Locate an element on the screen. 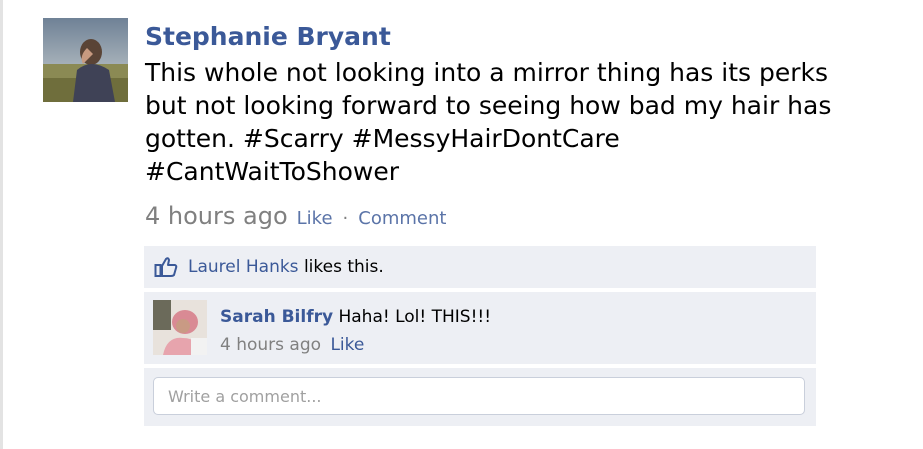 The image size is (923, 449). comment-text: Haha! Lol! THIS!!! is located at coordinates (415, 317).